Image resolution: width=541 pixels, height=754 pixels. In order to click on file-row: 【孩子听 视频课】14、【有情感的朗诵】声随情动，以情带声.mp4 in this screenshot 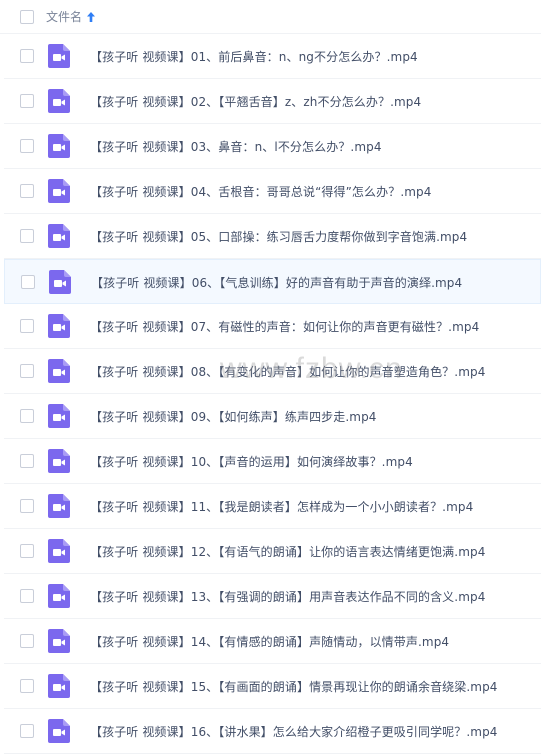, I will do `click(272, 641)`.